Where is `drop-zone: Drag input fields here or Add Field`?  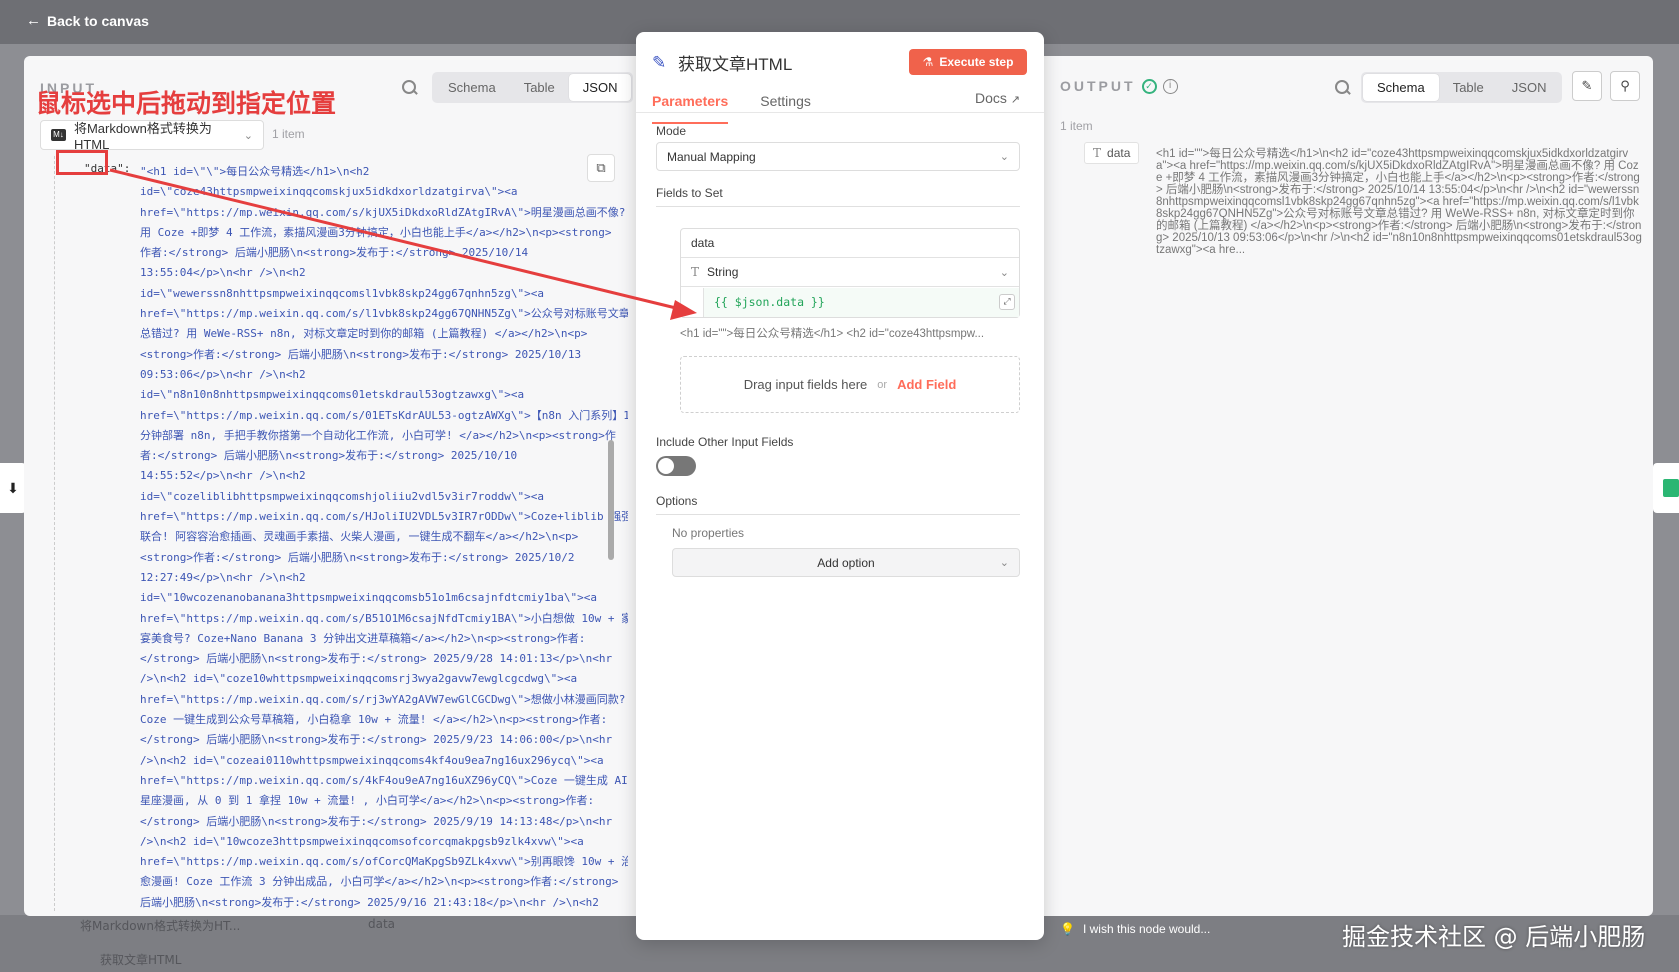 drop-zone: Drag input fields here or Add Field is located at coordinates (850, 384).